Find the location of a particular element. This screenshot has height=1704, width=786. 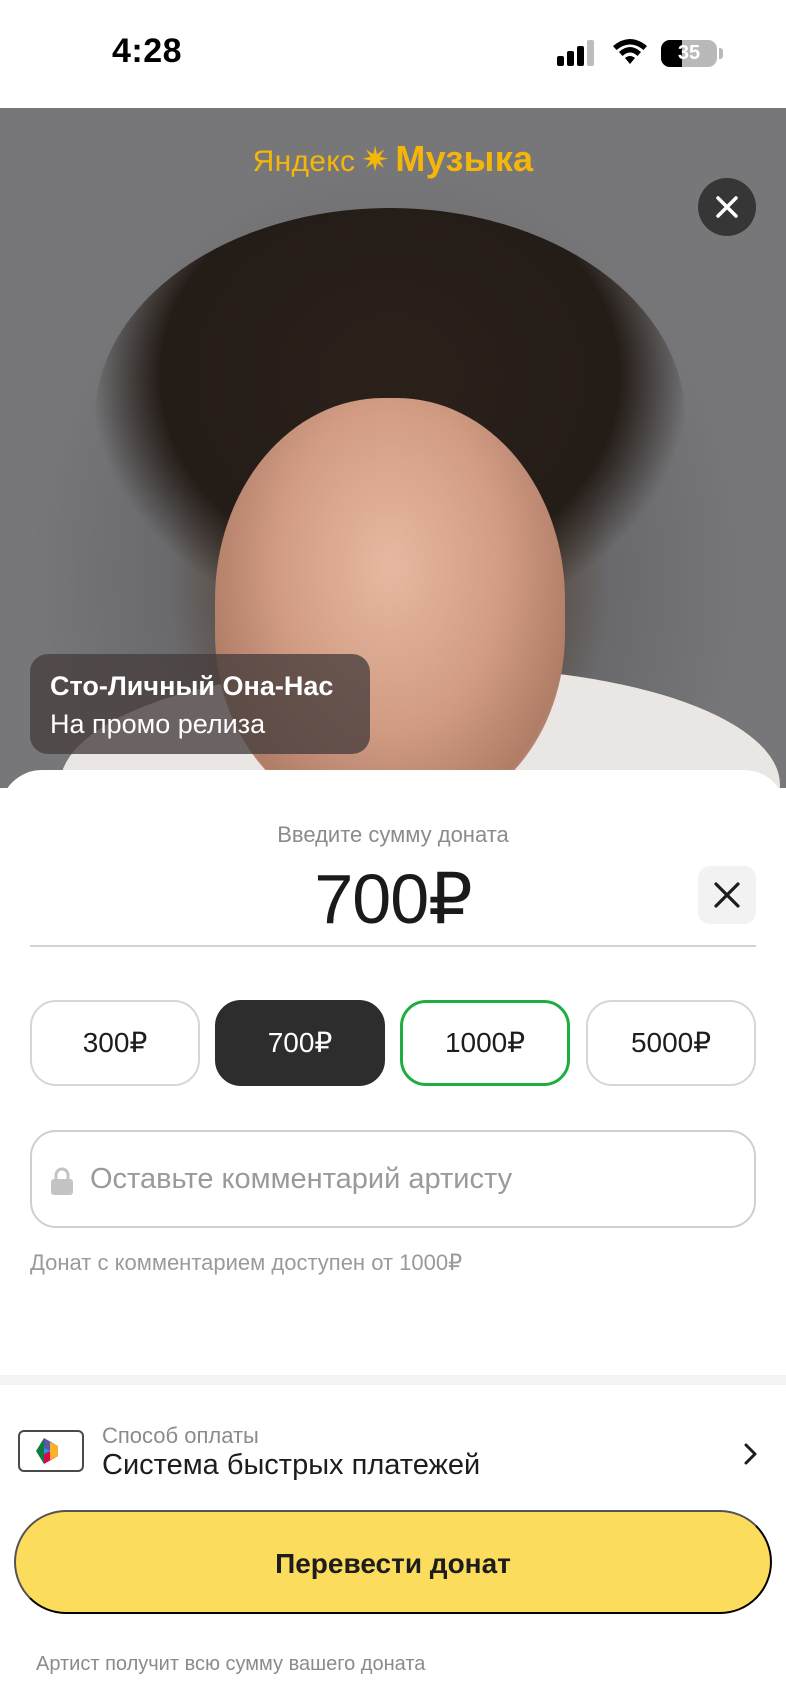

artist-subtitle: На промо релиза is located at coordinates (158, 724).